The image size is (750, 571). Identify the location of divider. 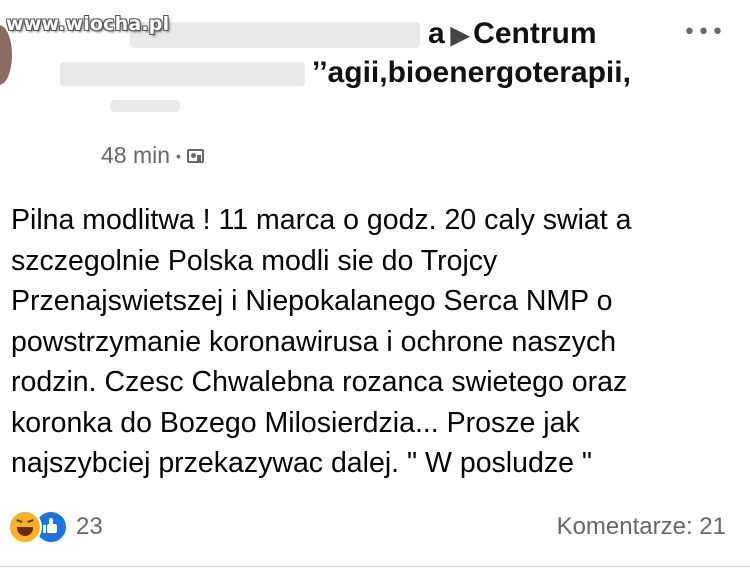
(375, 566).